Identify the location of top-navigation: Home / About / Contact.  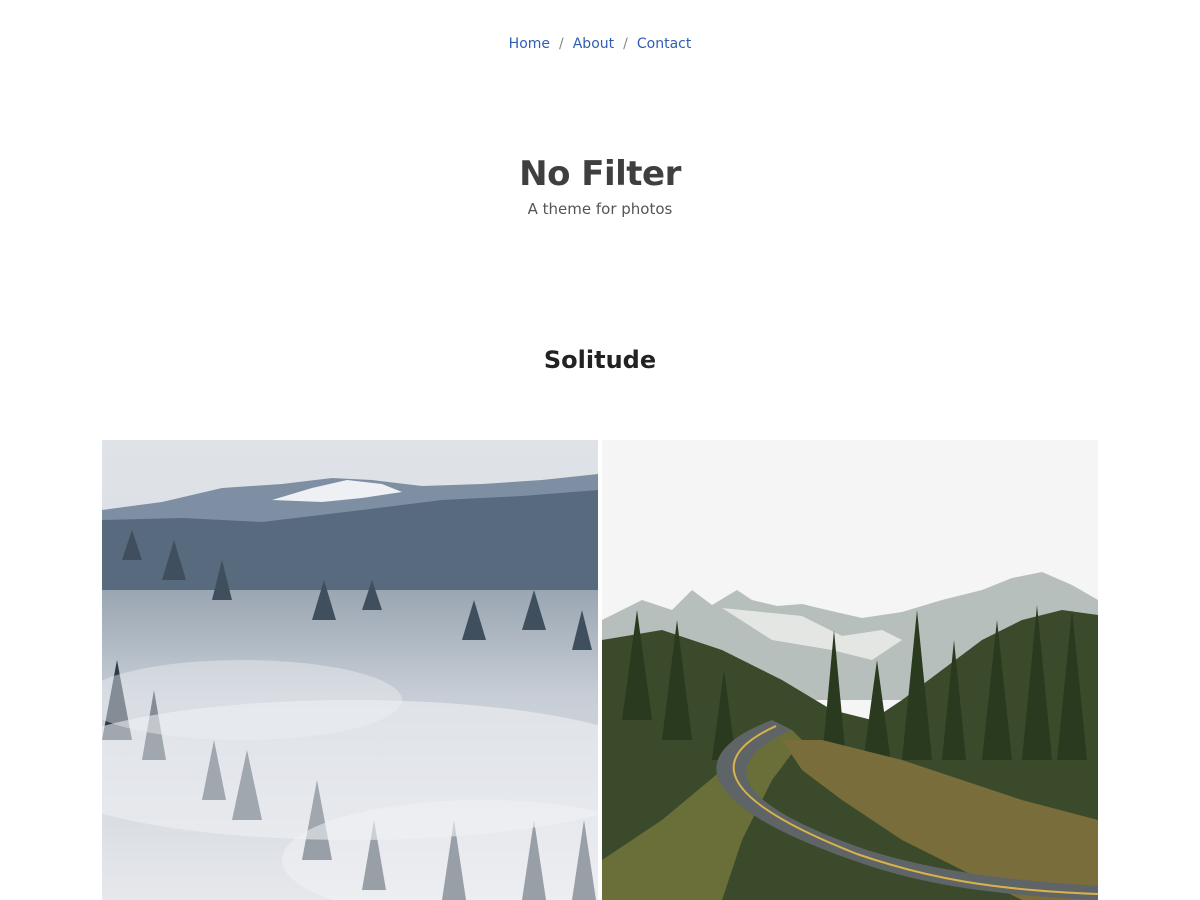
(600, 44).